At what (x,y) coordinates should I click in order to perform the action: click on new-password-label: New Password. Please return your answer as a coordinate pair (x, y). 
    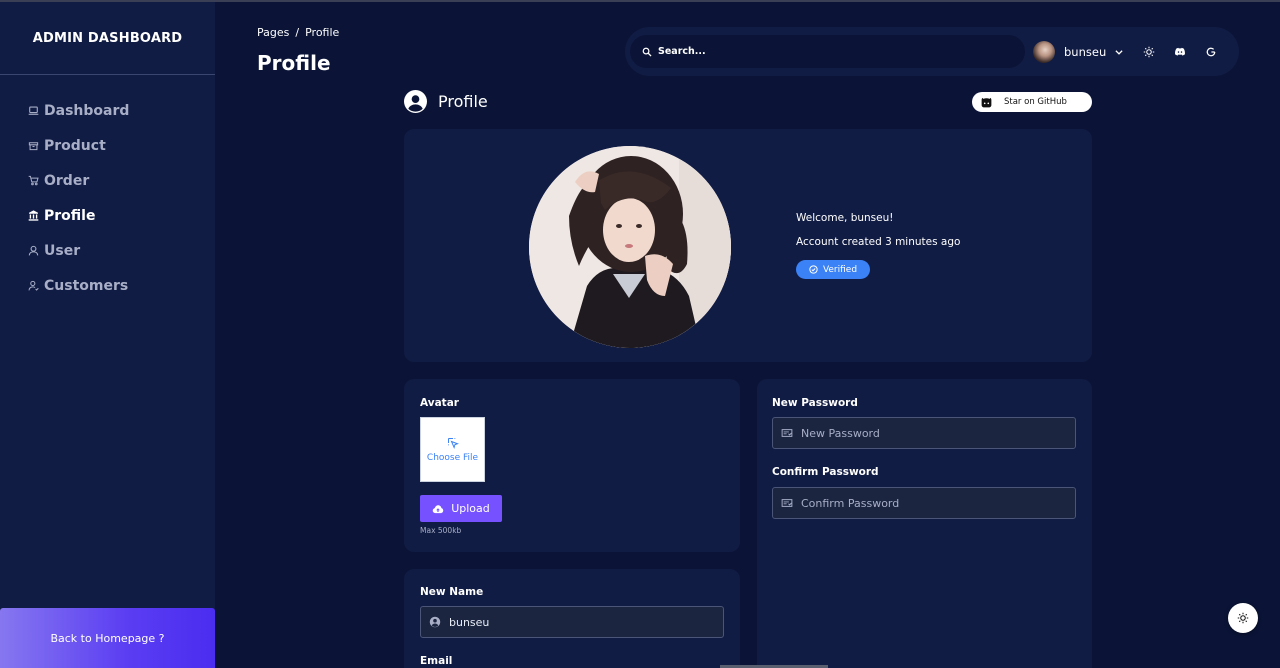
    Looking at the image, I should click on (815, 403).